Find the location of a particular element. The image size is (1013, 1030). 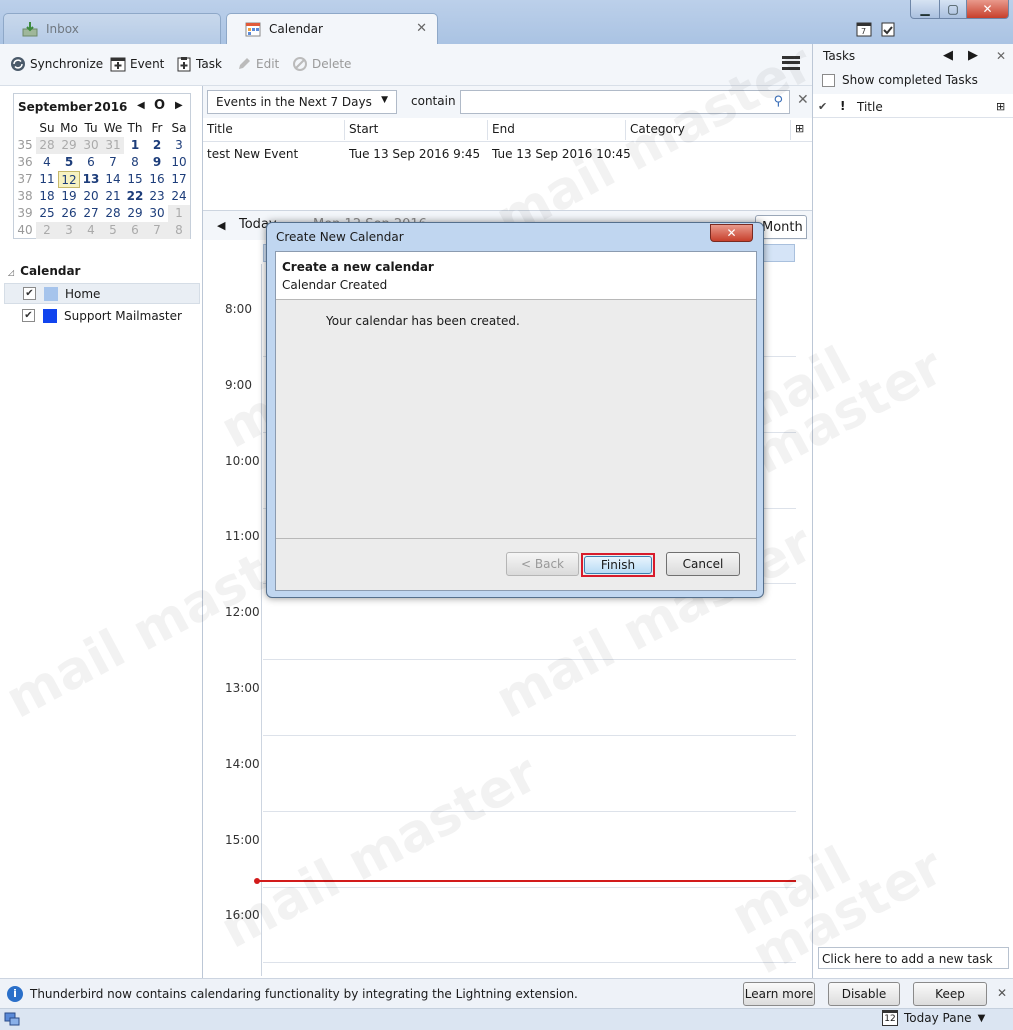

new-event-button: Event is located at coordinates (137, 64).